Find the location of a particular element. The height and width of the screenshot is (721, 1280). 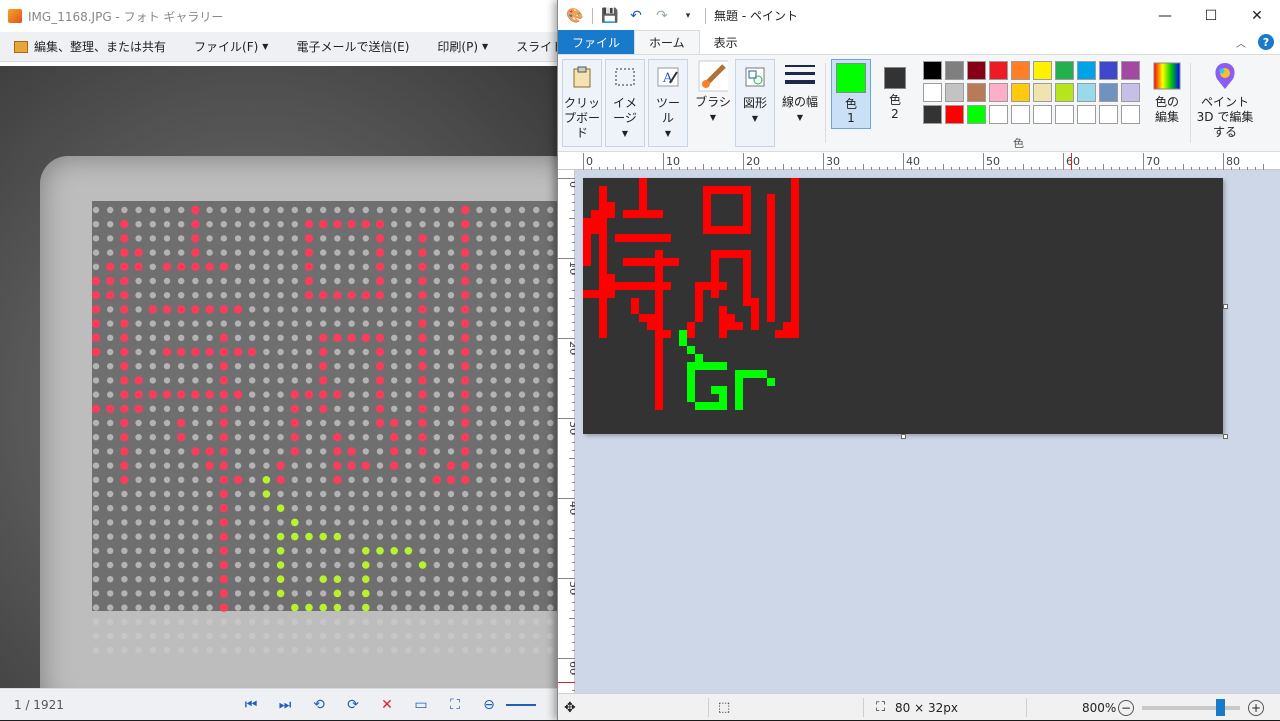

zoom-in-button: + is located at coordinates (1256, 707).